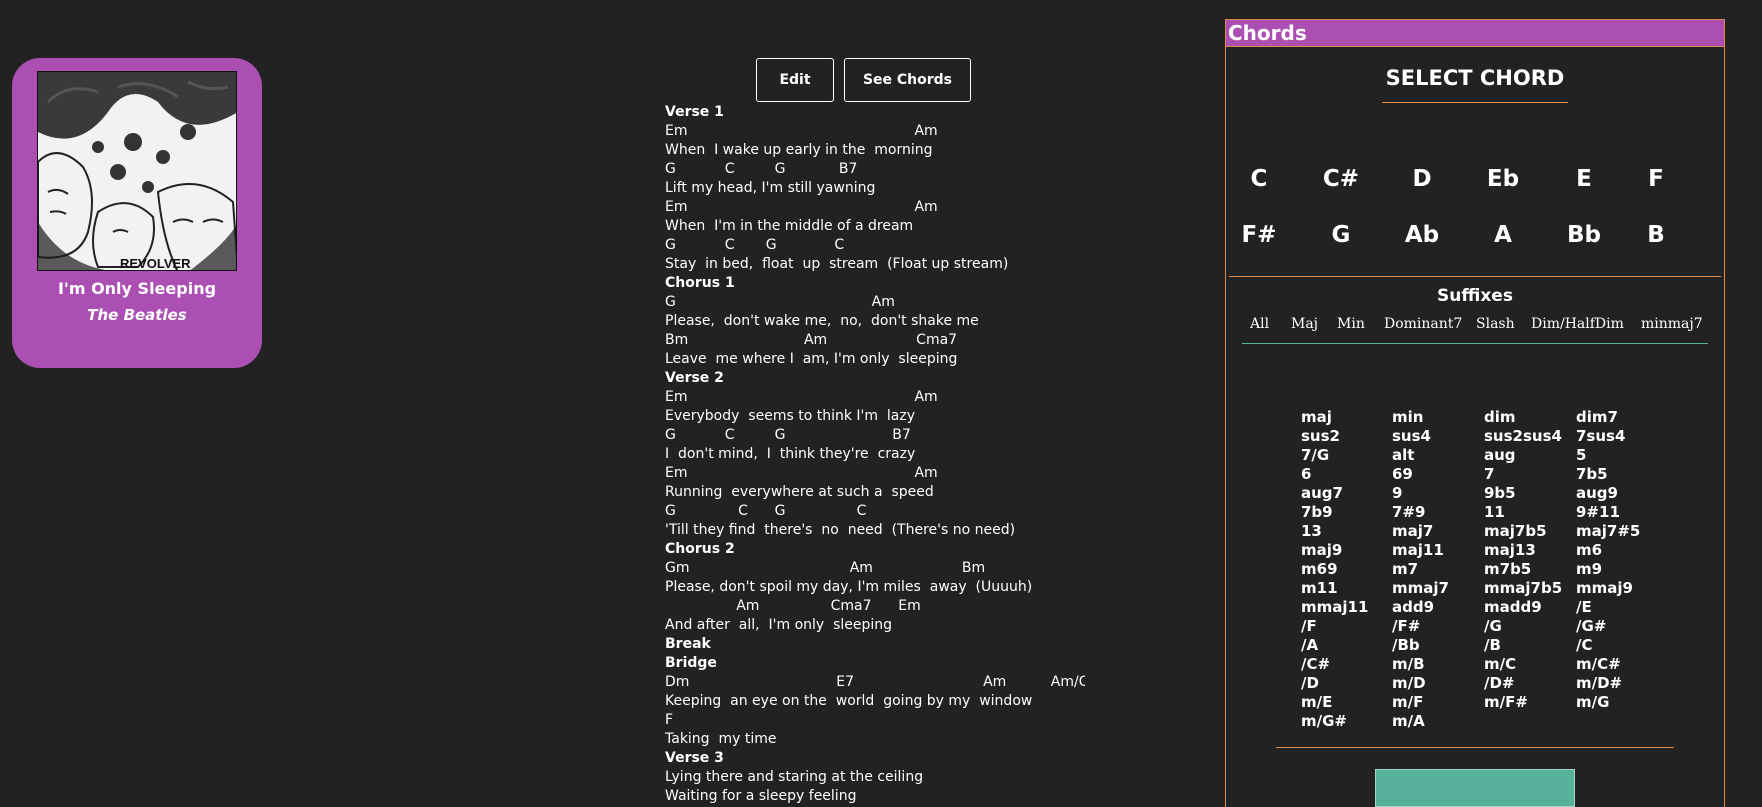 This screenshot has height=807, width=1762. Describe the element at coordinates (137, 171) in the screenshot. I see `album-cover-illustration: REVOLVER` at that location.